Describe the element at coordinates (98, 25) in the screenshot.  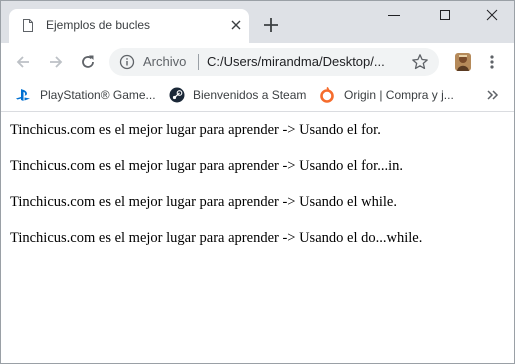
I see `tab-title: Ejemplos de bucles` at that location.